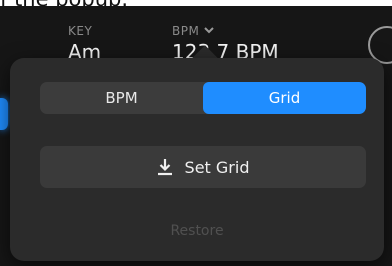 This screenshot has height=266, width=392. What do you see at coordinates (197, 231) in the screenshot?
I see `restore-button: Restore` at bounding box center [197, 231].